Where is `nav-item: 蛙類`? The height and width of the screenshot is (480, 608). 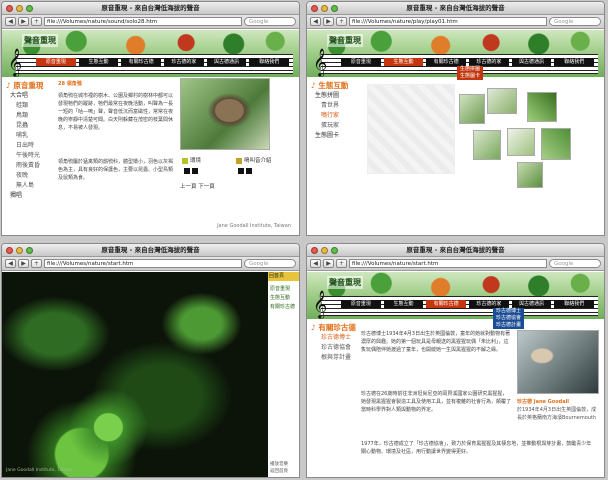
nav-item: 蛙類 is located at coordinates (25, 106).